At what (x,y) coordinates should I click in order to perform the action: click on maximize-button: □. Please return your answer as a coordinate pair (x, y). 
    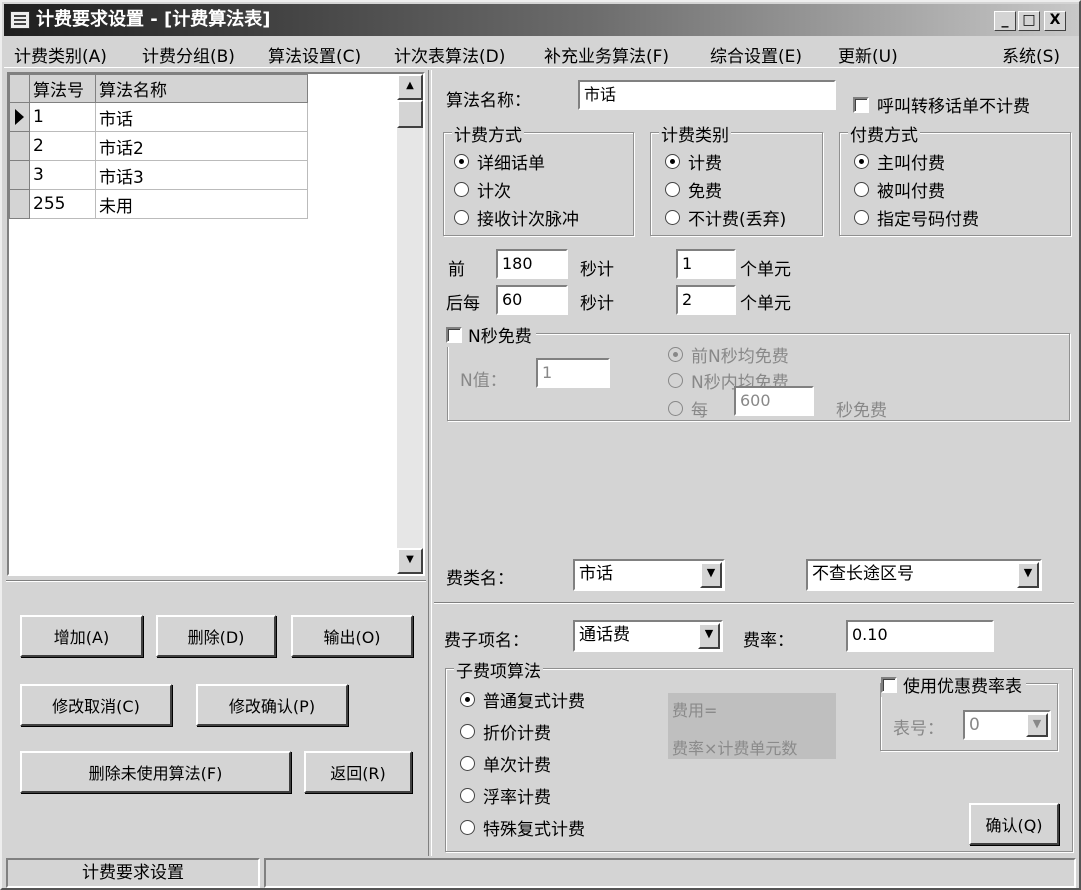
    Looking at the image, I should click on (1029, 21).